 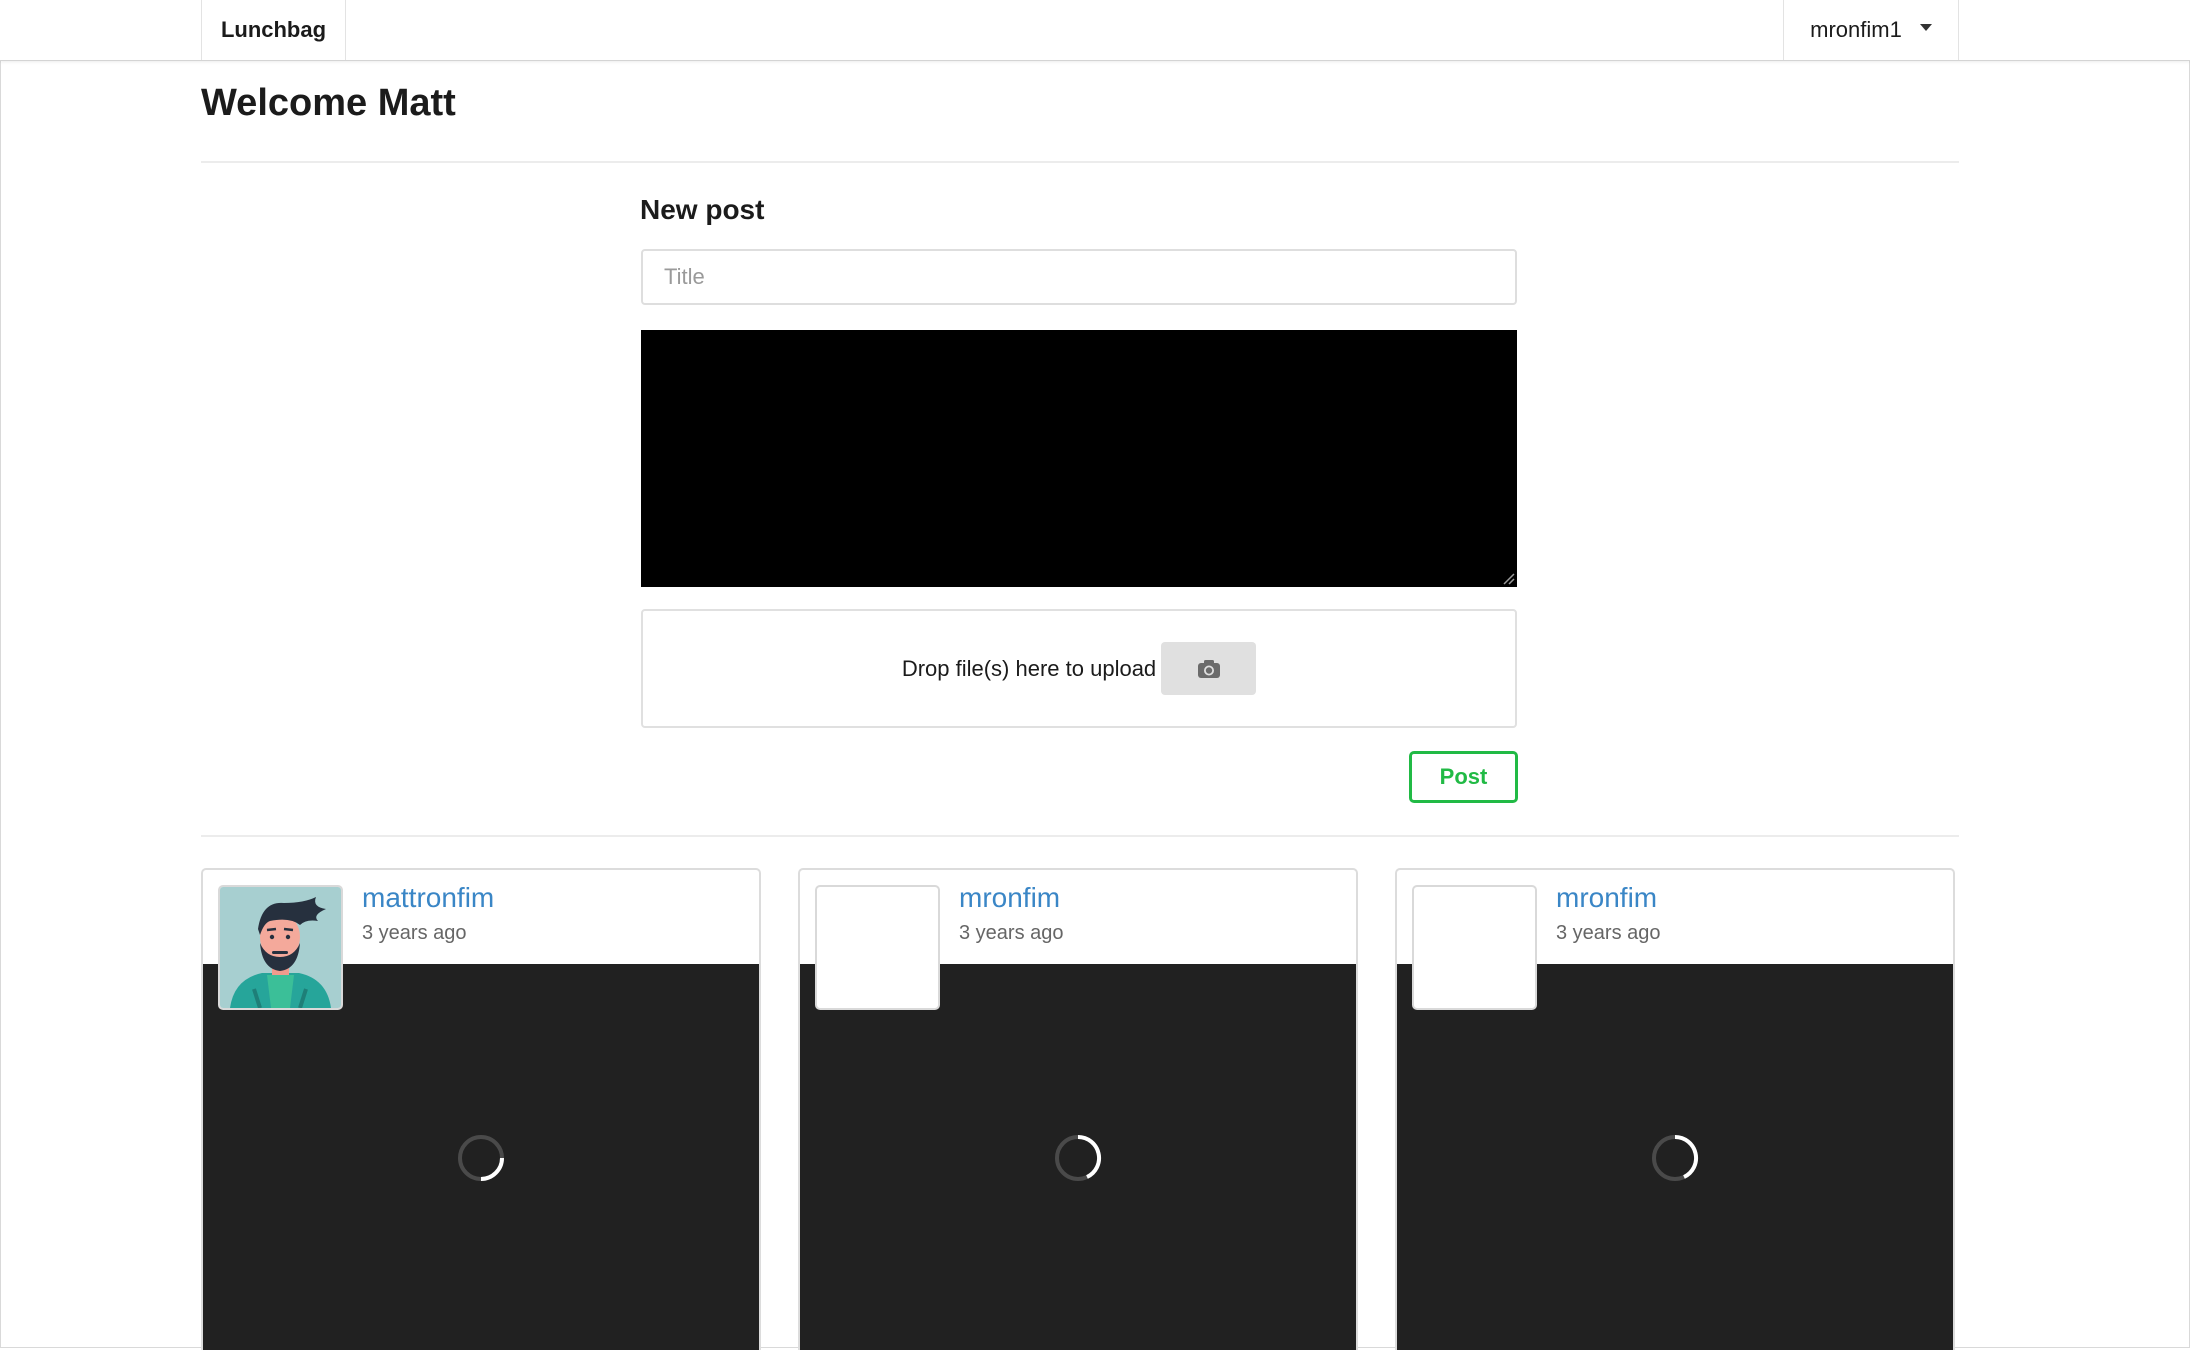 What do you see at coordinates (1925, 27) in the screenshot?
I see `caret-down-icon` at bounding box center [1925, 27].